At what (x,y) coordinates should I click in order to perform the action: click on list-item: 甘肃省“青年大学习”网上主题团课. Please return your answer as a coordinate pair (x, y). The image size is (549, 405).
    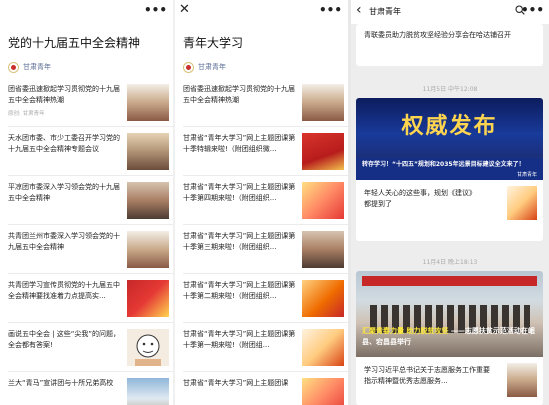
    Looking at the image, I should click on (265, 388).